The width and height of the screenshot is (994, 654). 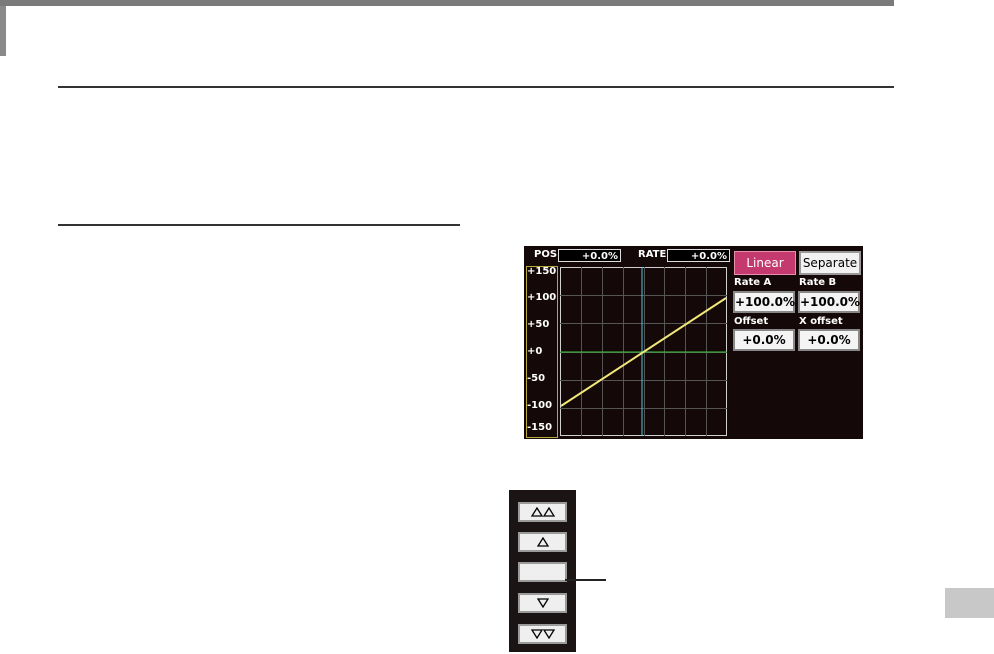 What do you see at coordinates (643, 351) in the screenshot?
I see `curve-graph` at bounding box center [643, 351].